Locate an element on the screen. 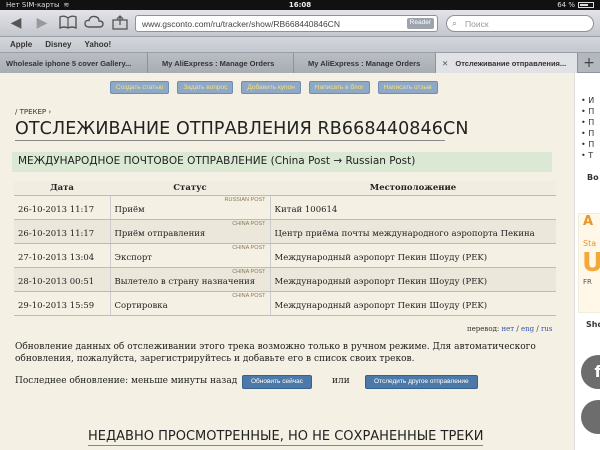 This screenshot has height=450, width=600. tab-label: My AliExpress : Manage Orders is located at coordinates (364, 63).